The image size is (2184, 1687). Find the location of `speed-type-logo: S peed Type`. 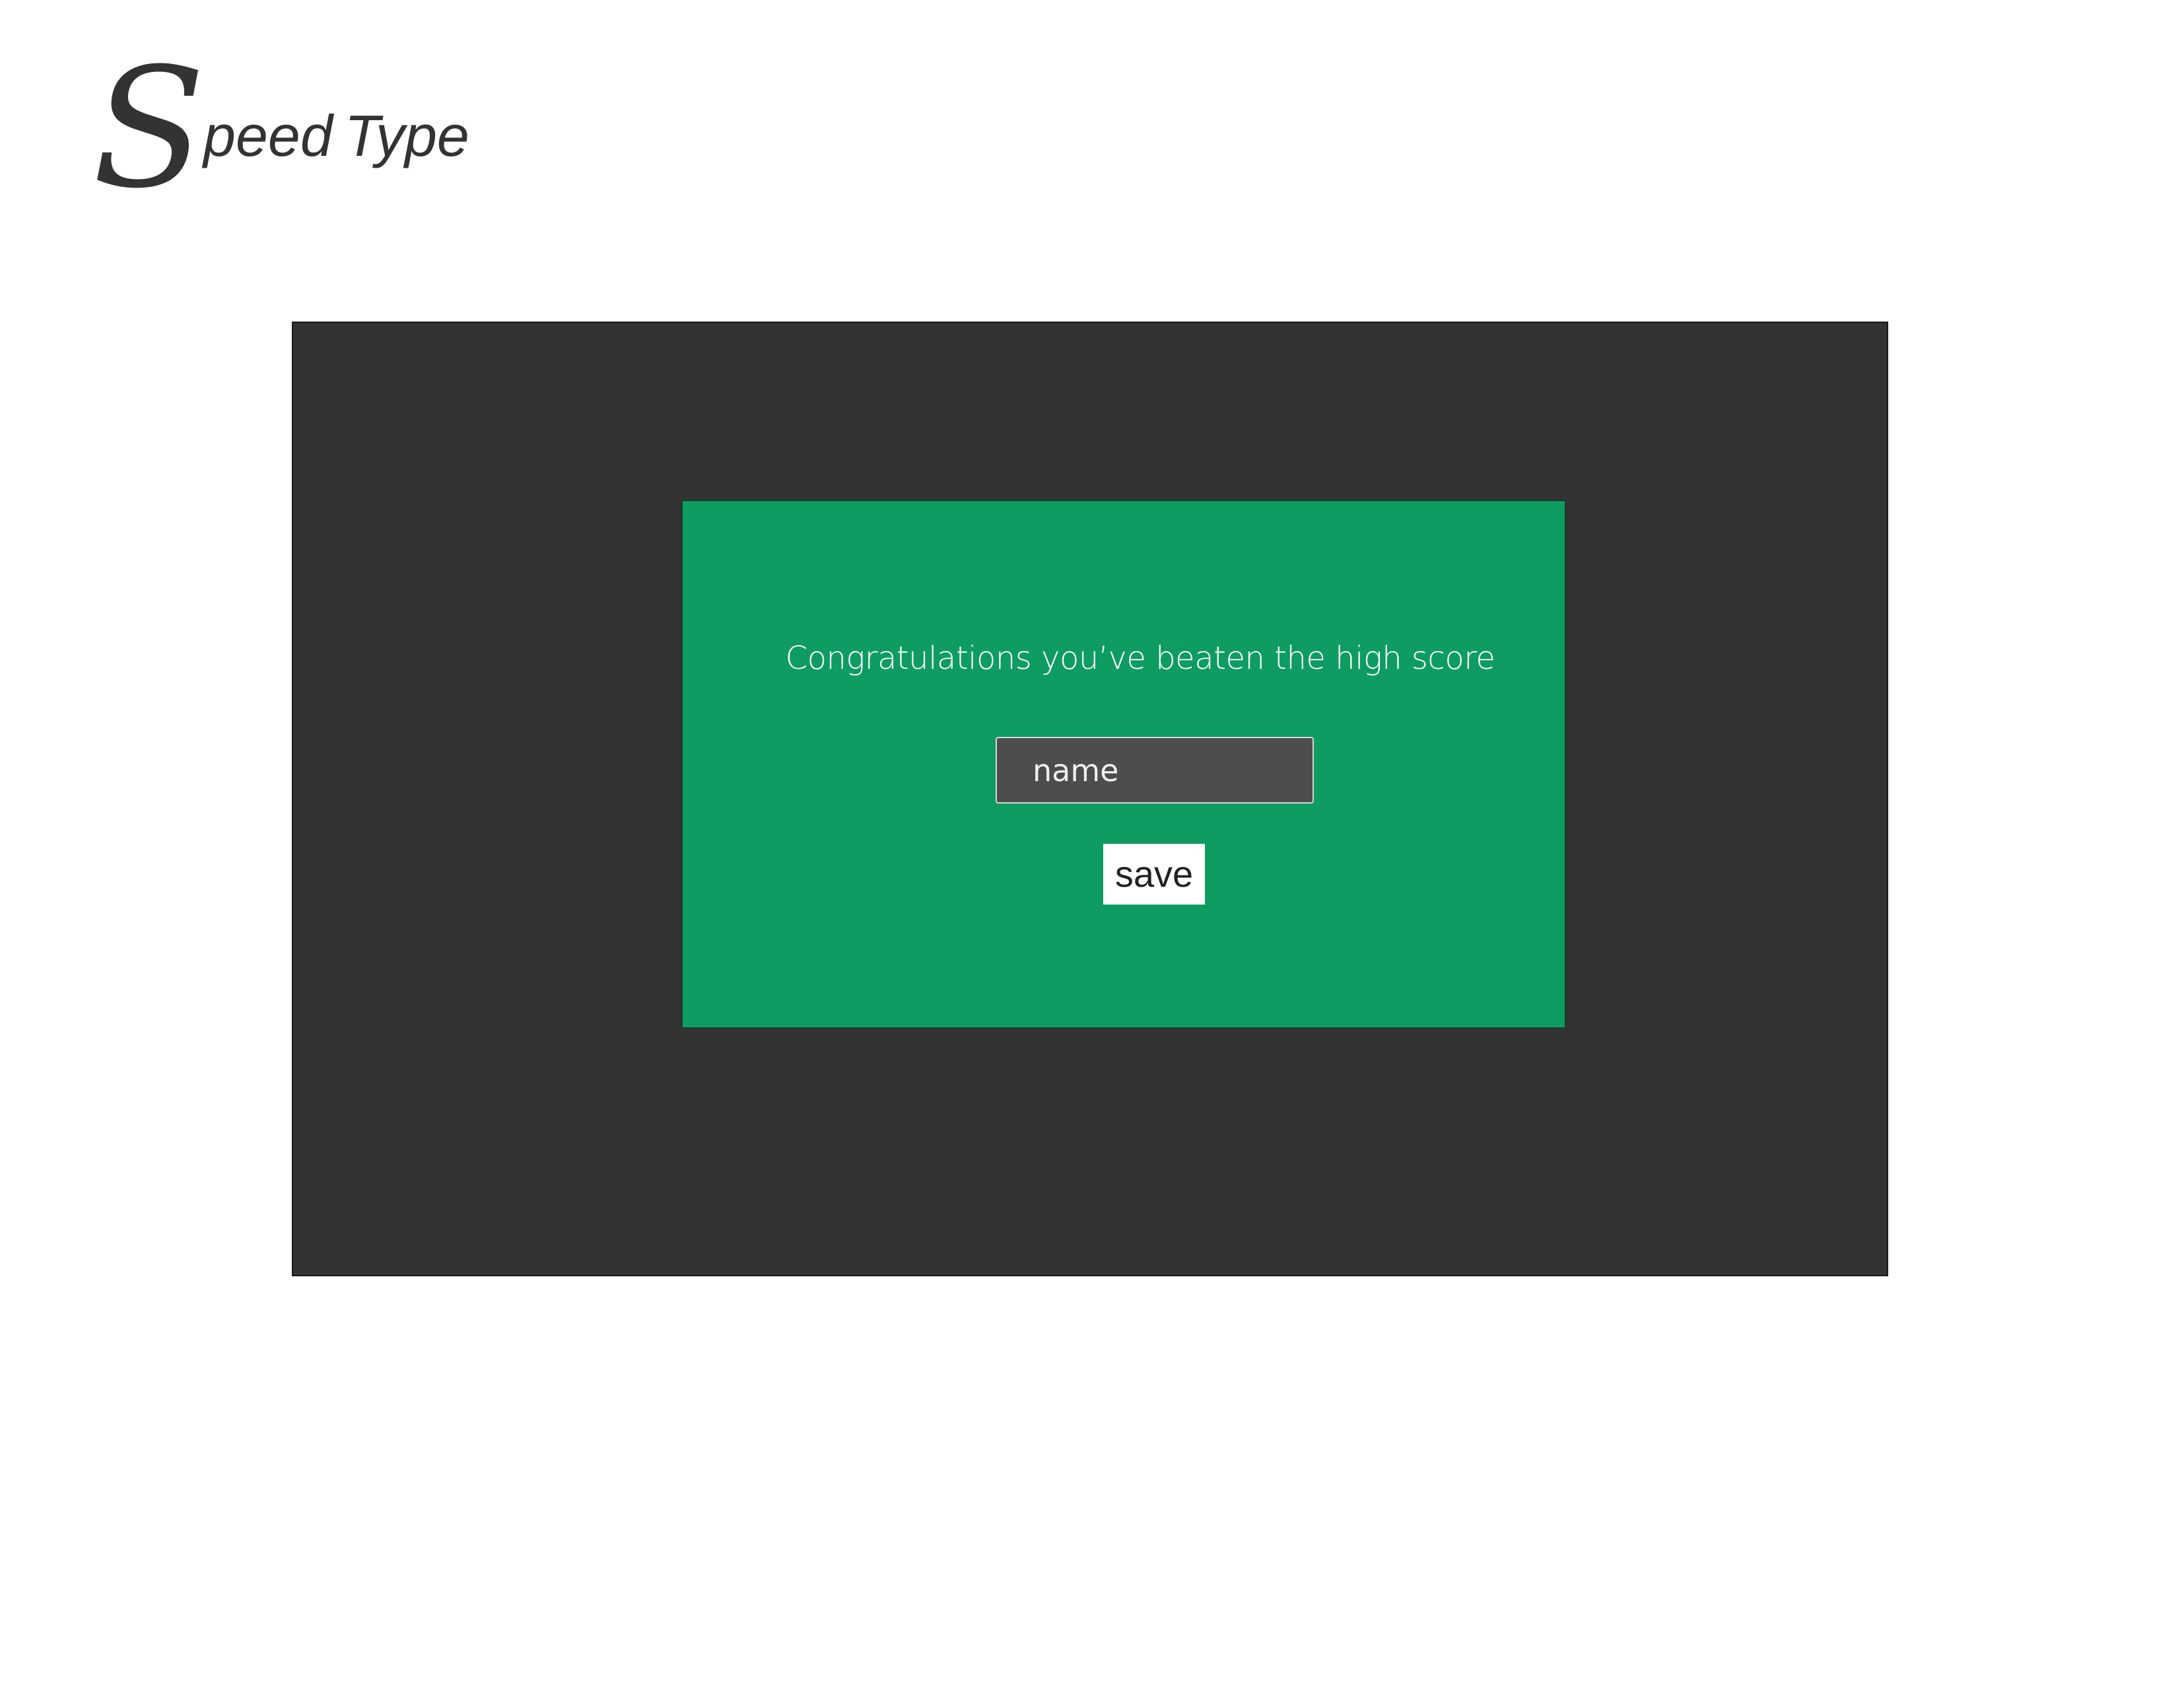

speed-type-logo: S peed Type is located at coordinates (283, 128).